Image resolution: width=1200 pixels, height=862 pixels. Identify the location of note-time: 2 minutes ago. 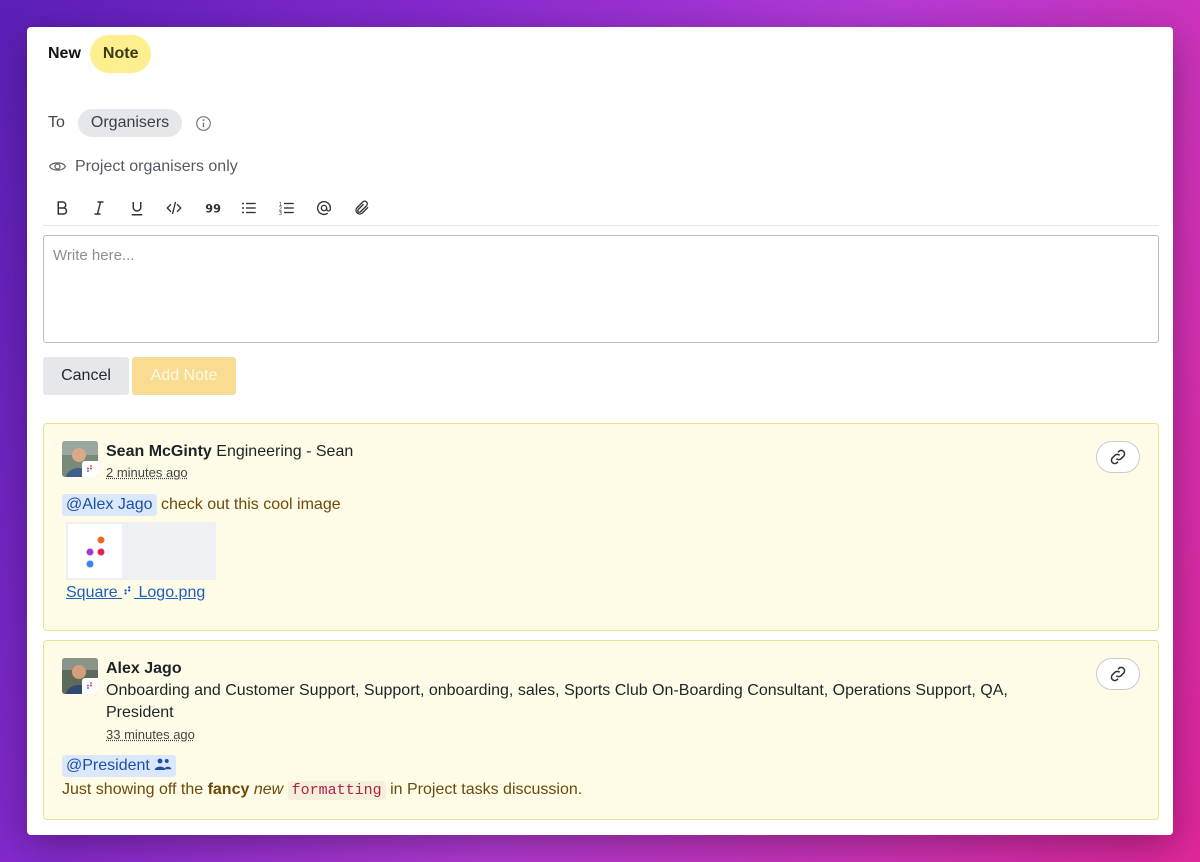
(147, 472).